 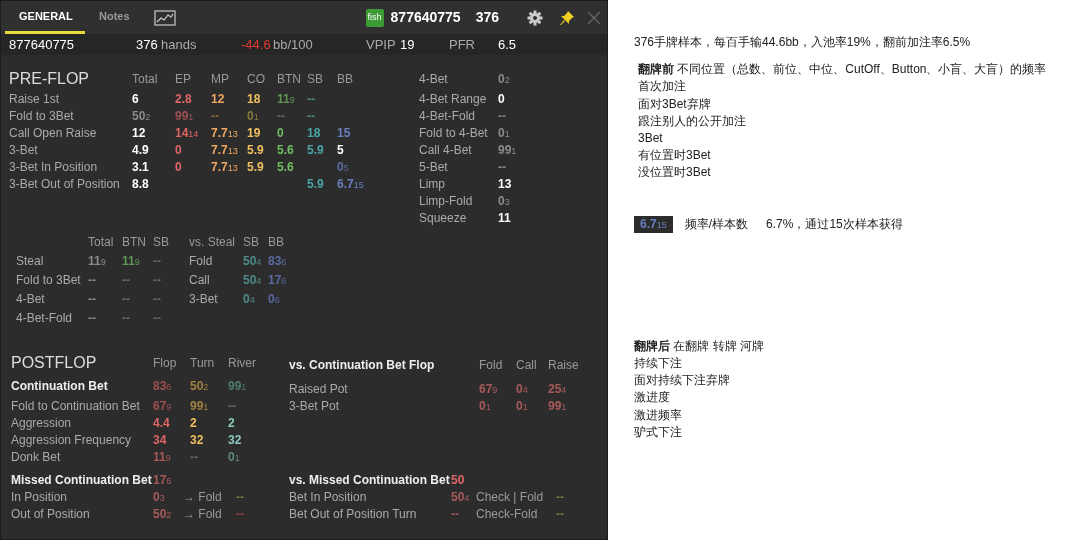 I want to click on stat-value: 4.9, so click(x=140, y=150).